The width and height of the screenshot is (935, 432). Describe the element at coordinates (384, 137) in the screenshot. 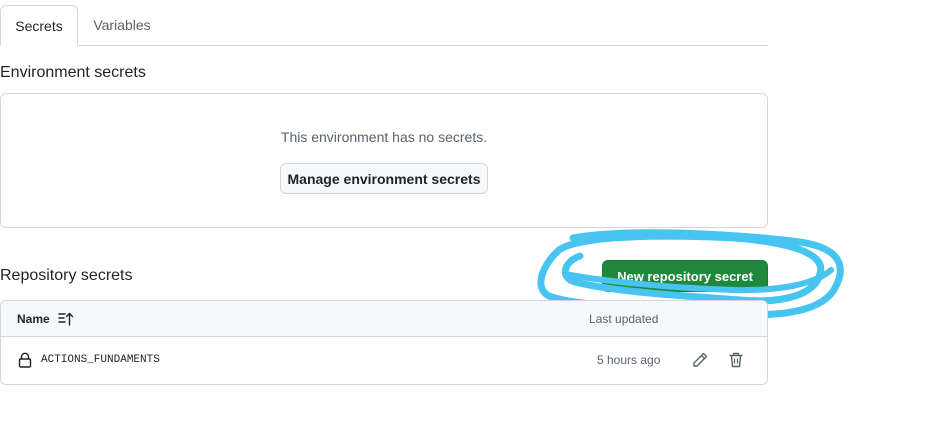

I see `empty-state-message: This environment has no secrets.` at that location.